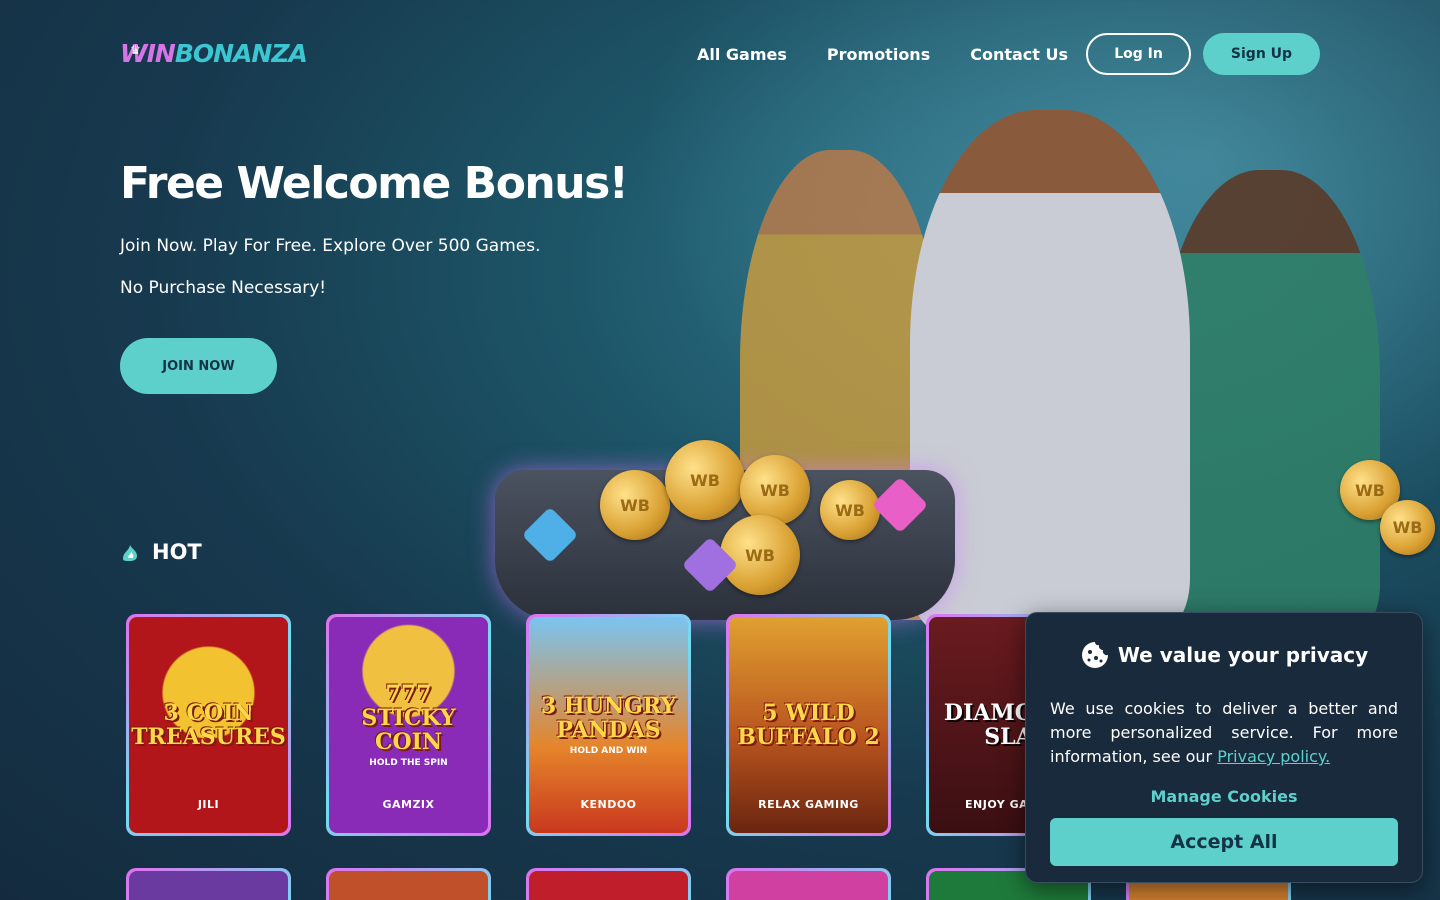 Image resolution: width=1440 pixels, height=900 pixels. What do you see at coordinates (408, 718) in the screenshot?
I see `game-title: 777 STICKY COIN` at bounding box center [408, 718].